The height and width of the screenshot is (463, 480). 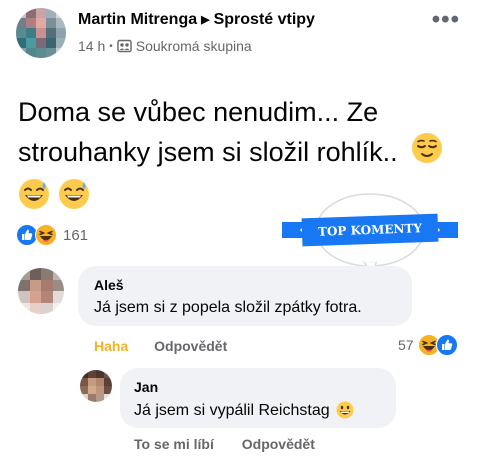 I want to click on like-reaction-icon, so click(x=446, y=345).